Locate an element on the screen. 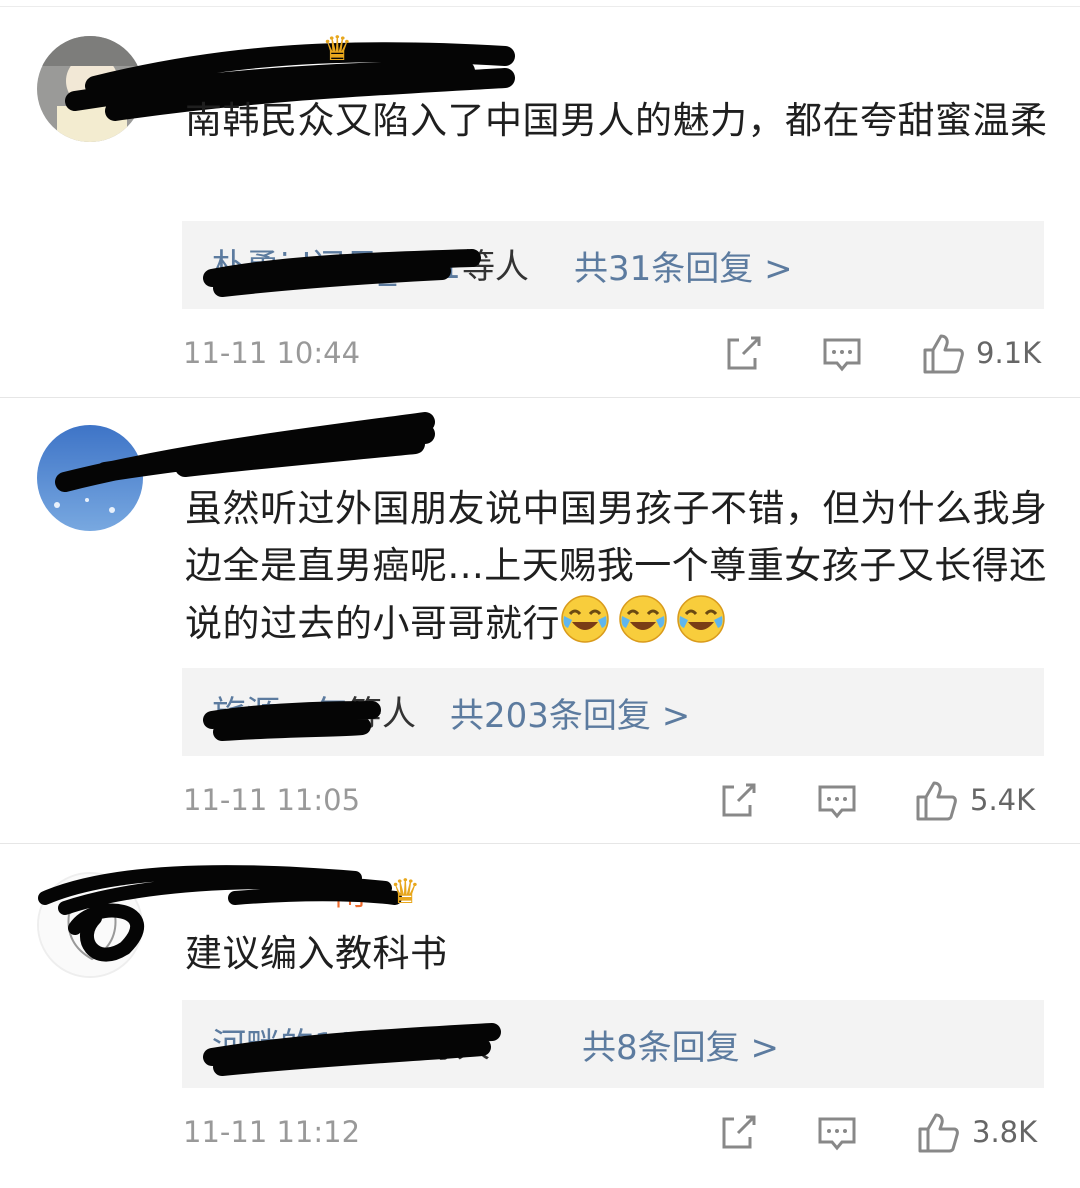 The width and height of the screenshot is (1080, 1188). timestamp: 11-11 11:05 is located at coordinates (272, 800).